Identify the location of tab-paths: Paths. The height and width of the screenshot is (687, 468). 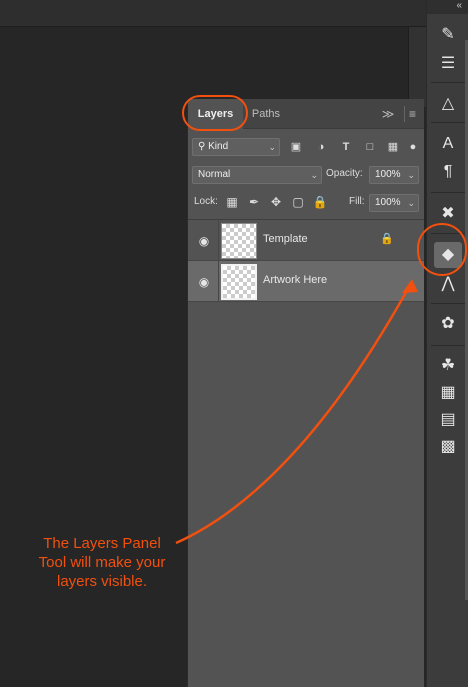
(266, 114).